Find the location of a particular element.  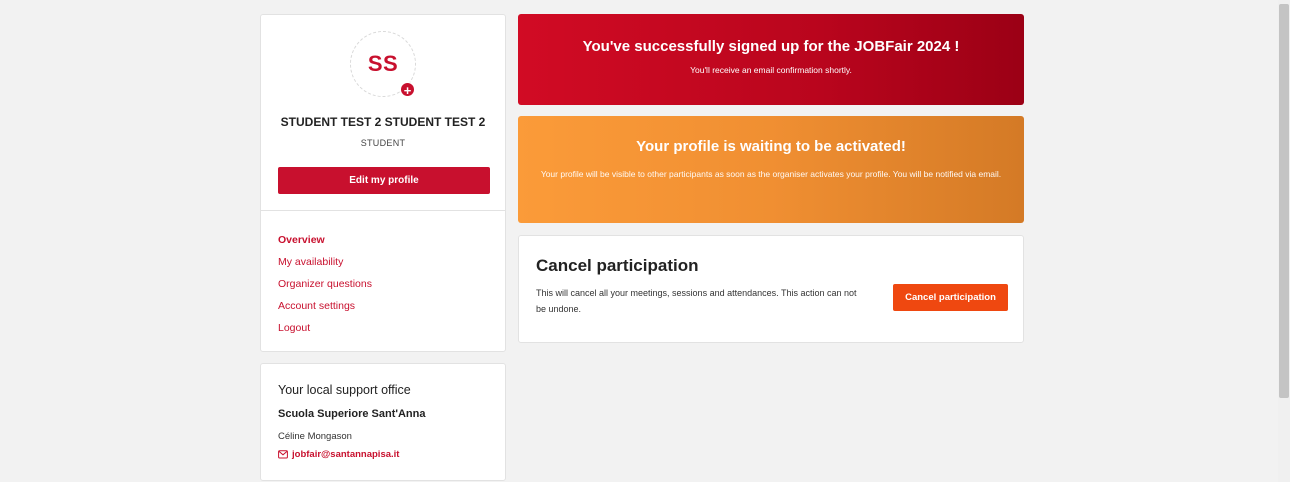

nav-item-organizer-questions: Organizer questions is located at coordinates (325, 288).